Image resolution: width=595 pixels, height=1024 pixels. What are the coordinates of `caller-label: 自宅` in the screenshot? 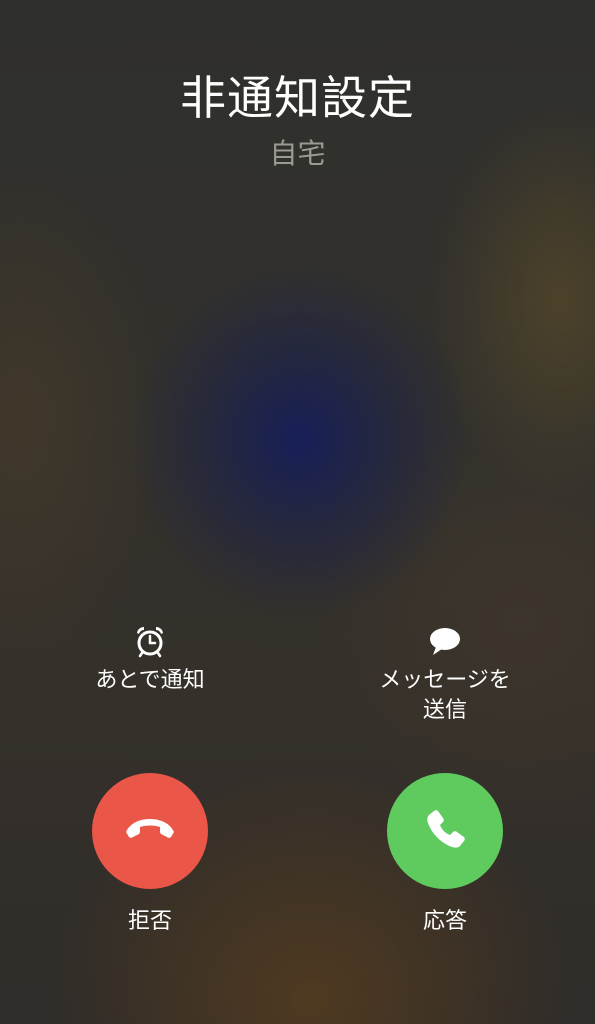 It's located at (297, 153).